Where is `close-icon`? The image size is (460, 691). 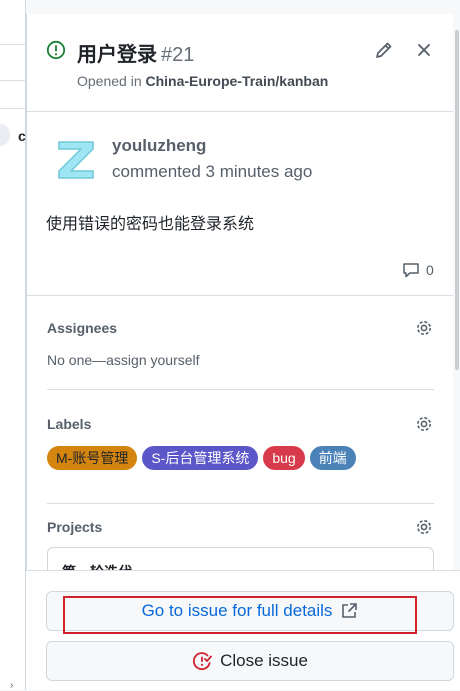 close-icon is located at coordinates (424, 50).